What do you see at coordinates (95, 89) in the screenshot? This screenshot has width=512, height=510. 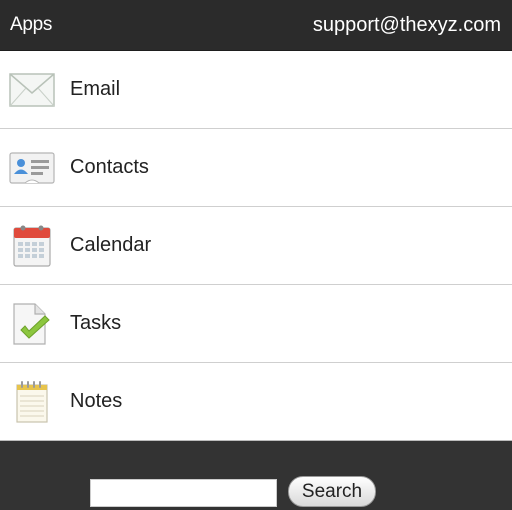 I see `app-label-email: Email` at bounding box center [95, 89].